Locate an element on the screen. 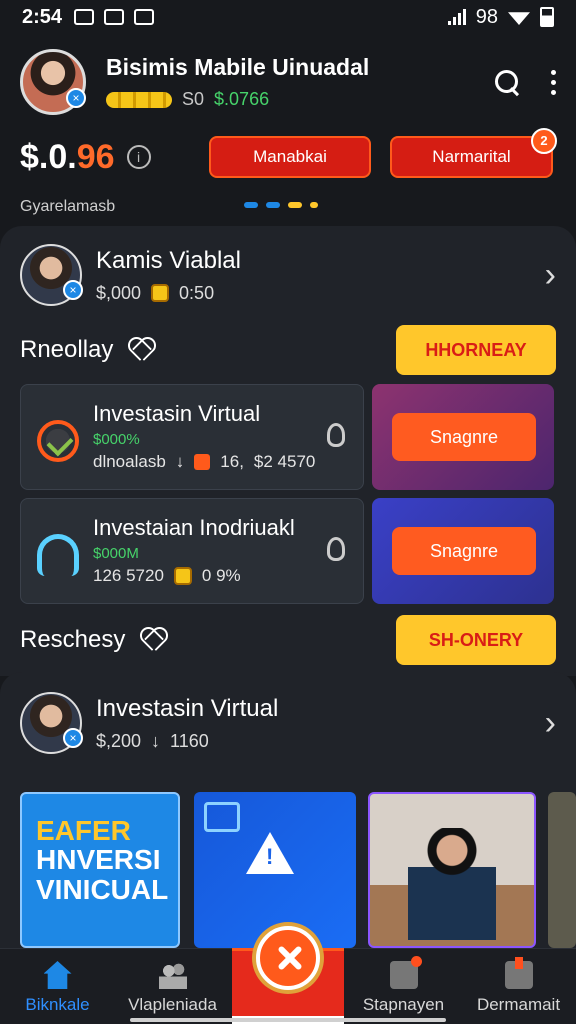  message-icon is located at coordinates (114, 17).